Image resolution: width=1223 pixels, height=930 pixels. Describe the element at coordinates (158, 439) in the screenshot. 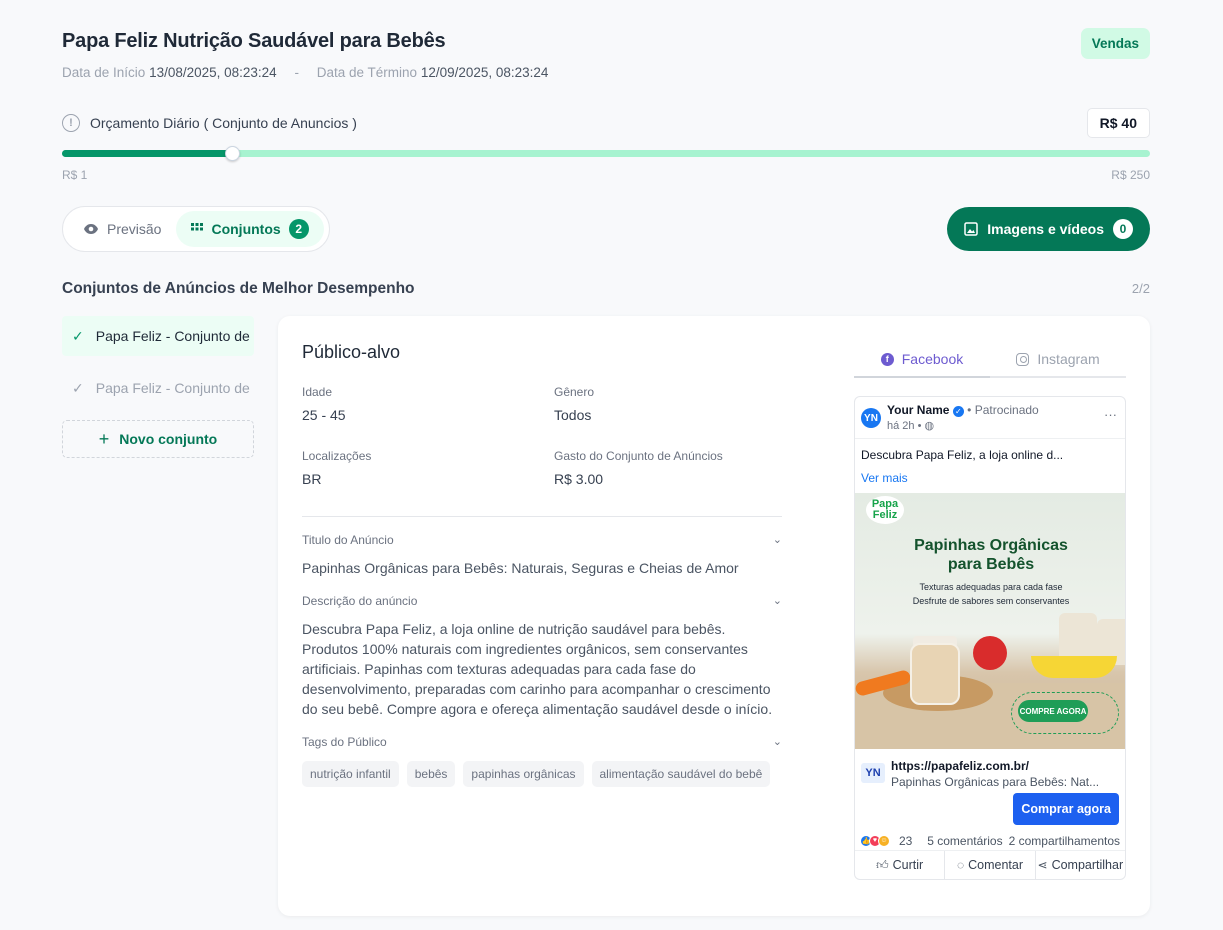

I see `new-set-button: + Novo conjunto` at that location.